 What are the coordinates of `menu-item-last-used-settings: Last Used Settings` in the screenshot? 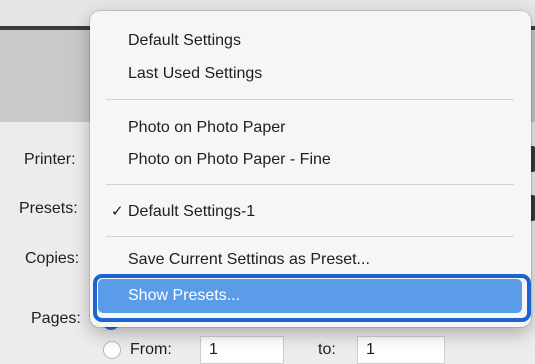 It's located at (195, 74).